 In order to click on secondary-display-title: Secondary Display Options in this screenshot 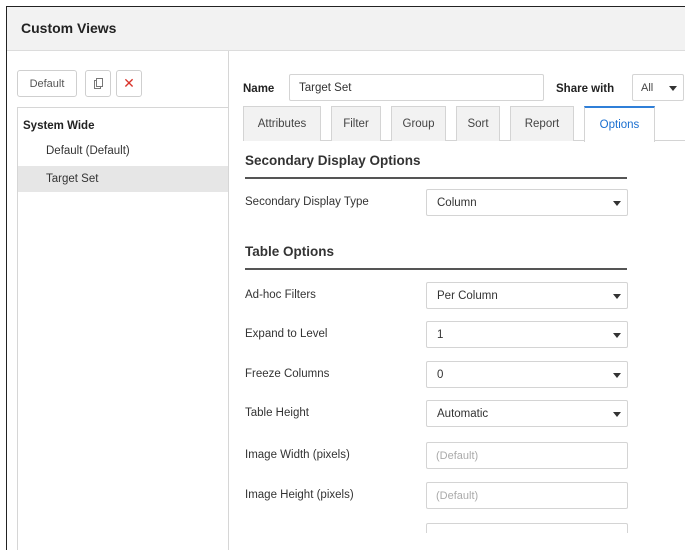, I will do `click(333, 160)`.